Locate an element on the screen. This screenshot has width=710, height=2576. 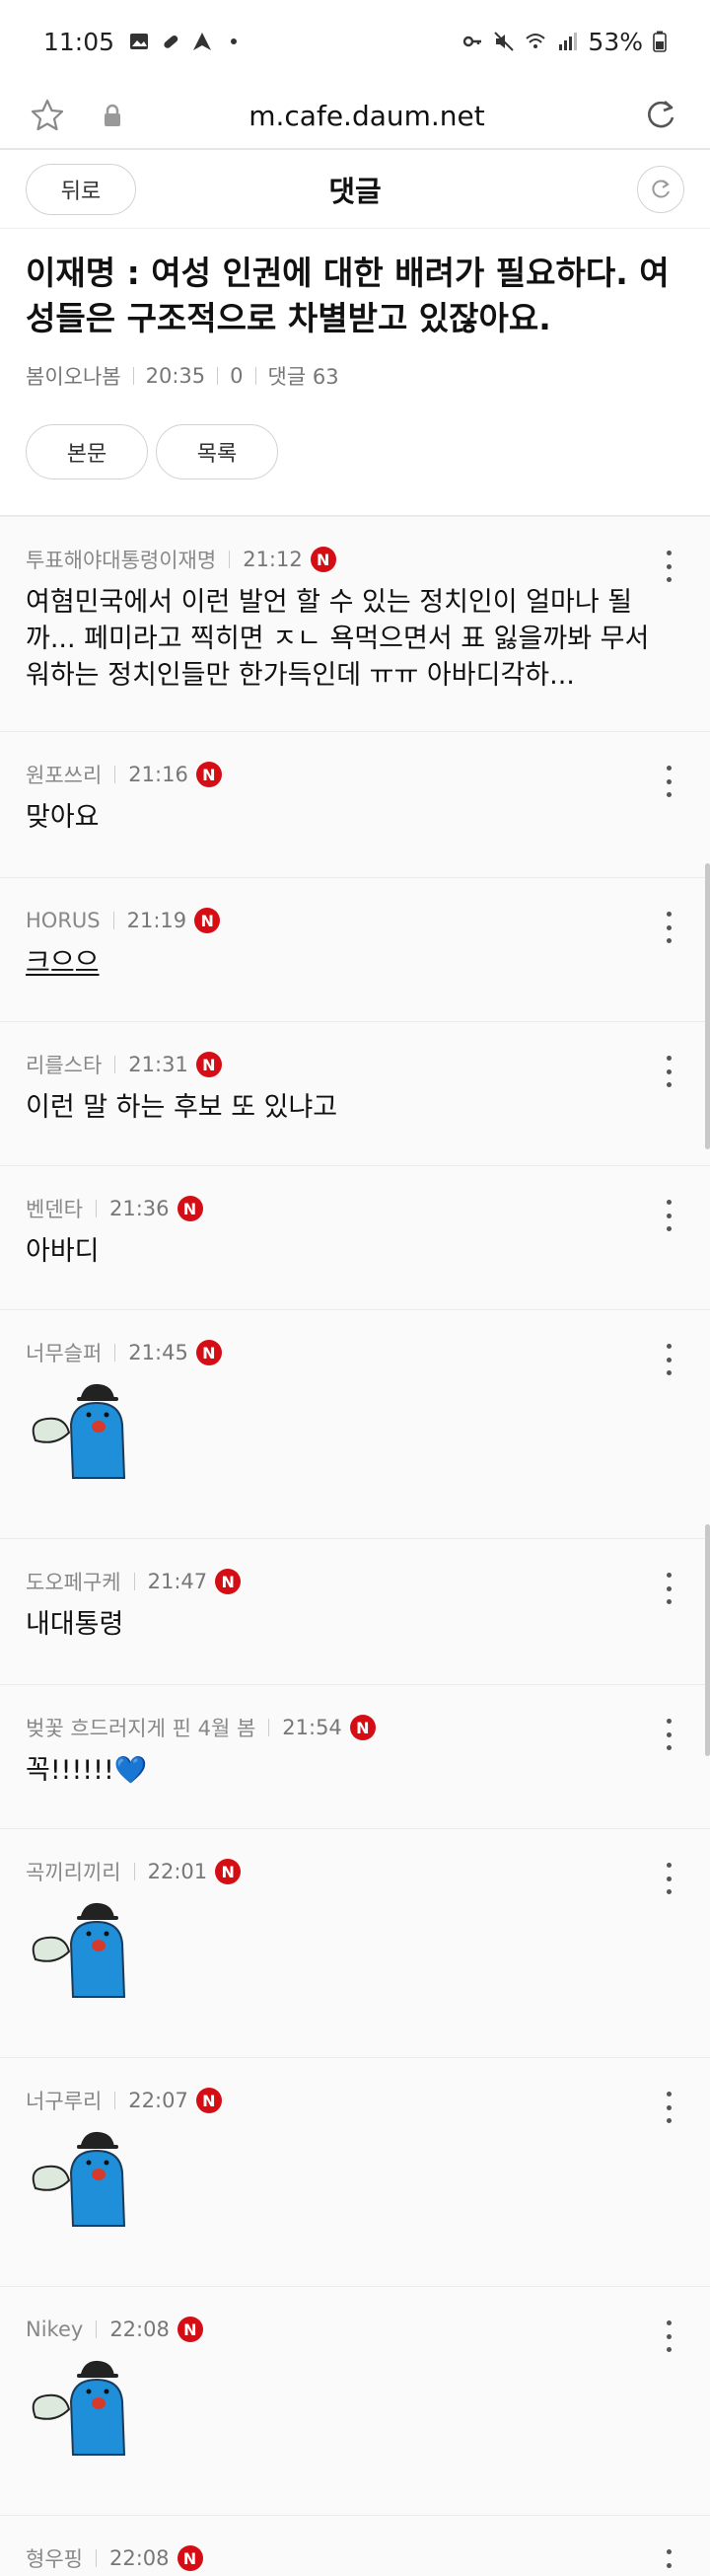
post-time: 20:35 is located at coordinates (175, 376).